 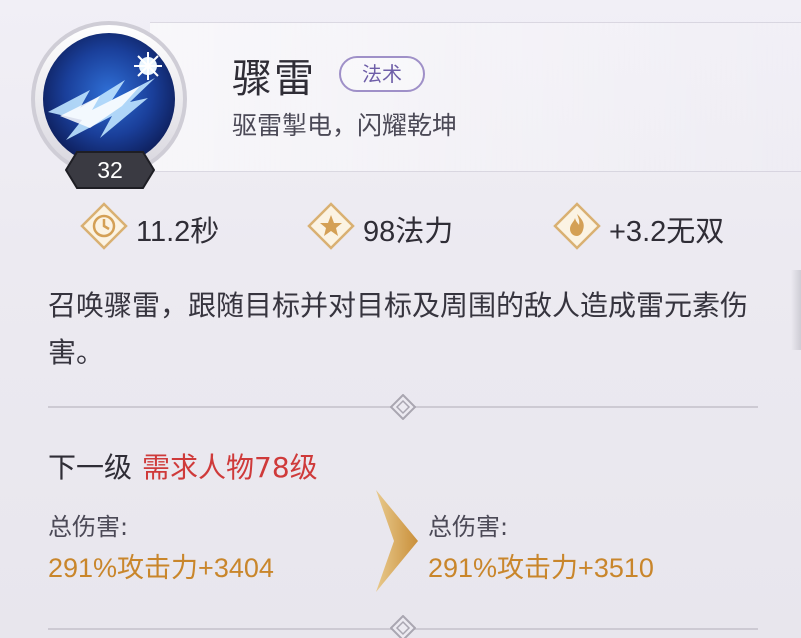 I want to click on skill-level-badge: 32, so click(x=110, y=170).